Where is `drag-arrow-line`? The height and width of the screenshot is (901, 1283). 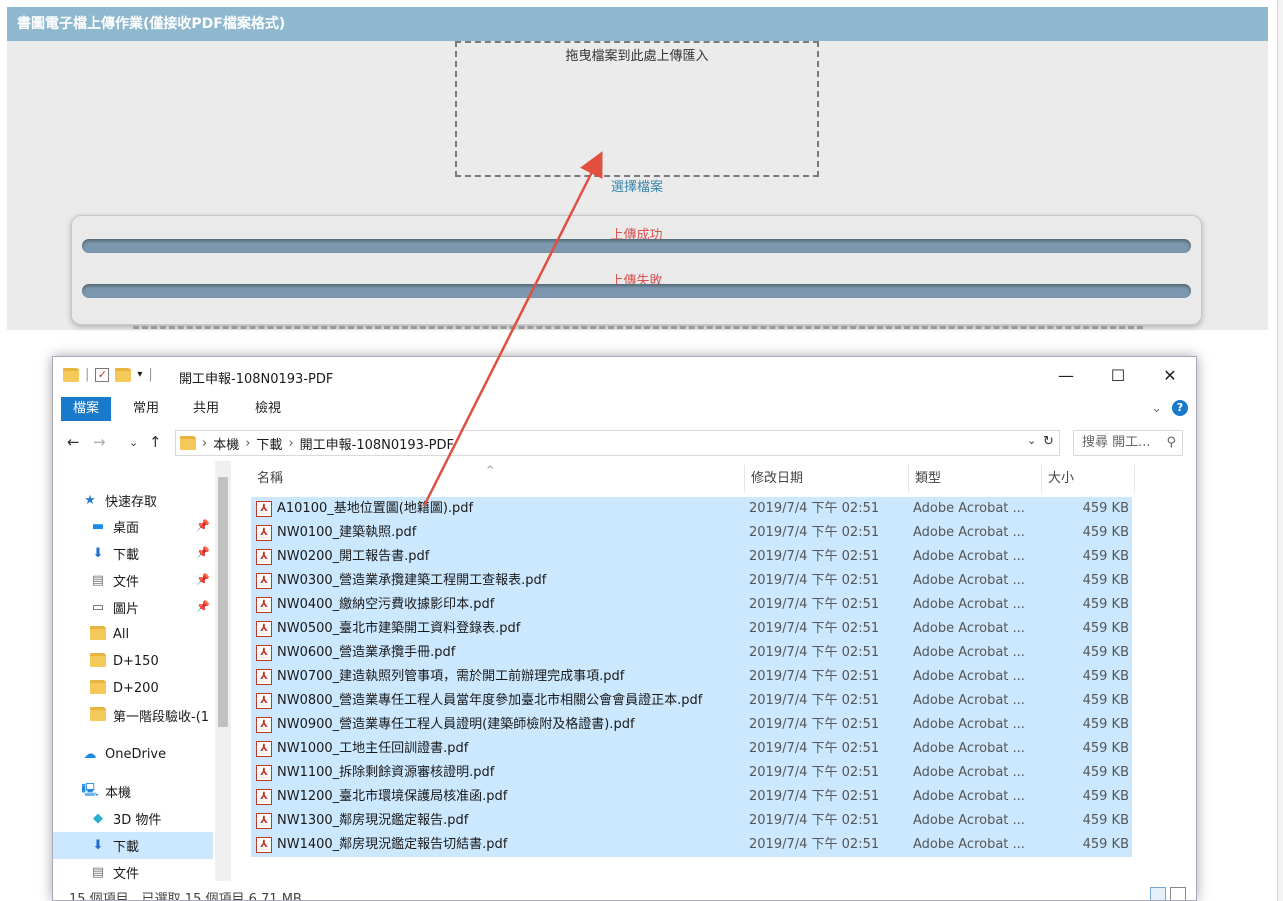
drag-arrow-line is located at coordinates (512, 329).